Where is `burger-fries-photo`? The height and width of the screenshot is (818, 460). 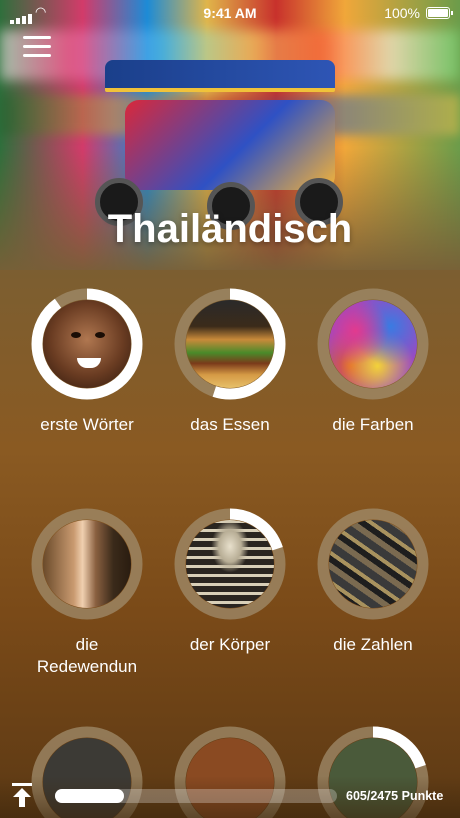
burger-fries-photo is located at coordinates (230, 344).